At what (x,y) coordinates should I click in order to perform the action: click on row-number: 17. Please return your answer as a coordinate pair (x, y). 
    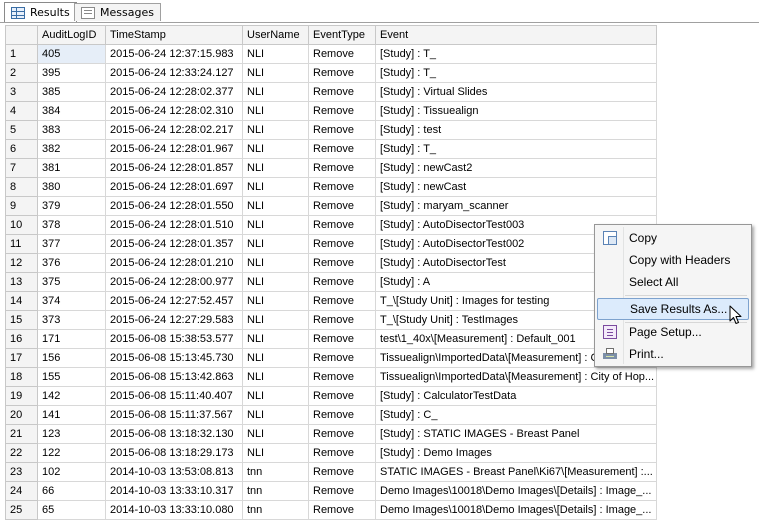
    Looking at the image, I should click on (21, 358).